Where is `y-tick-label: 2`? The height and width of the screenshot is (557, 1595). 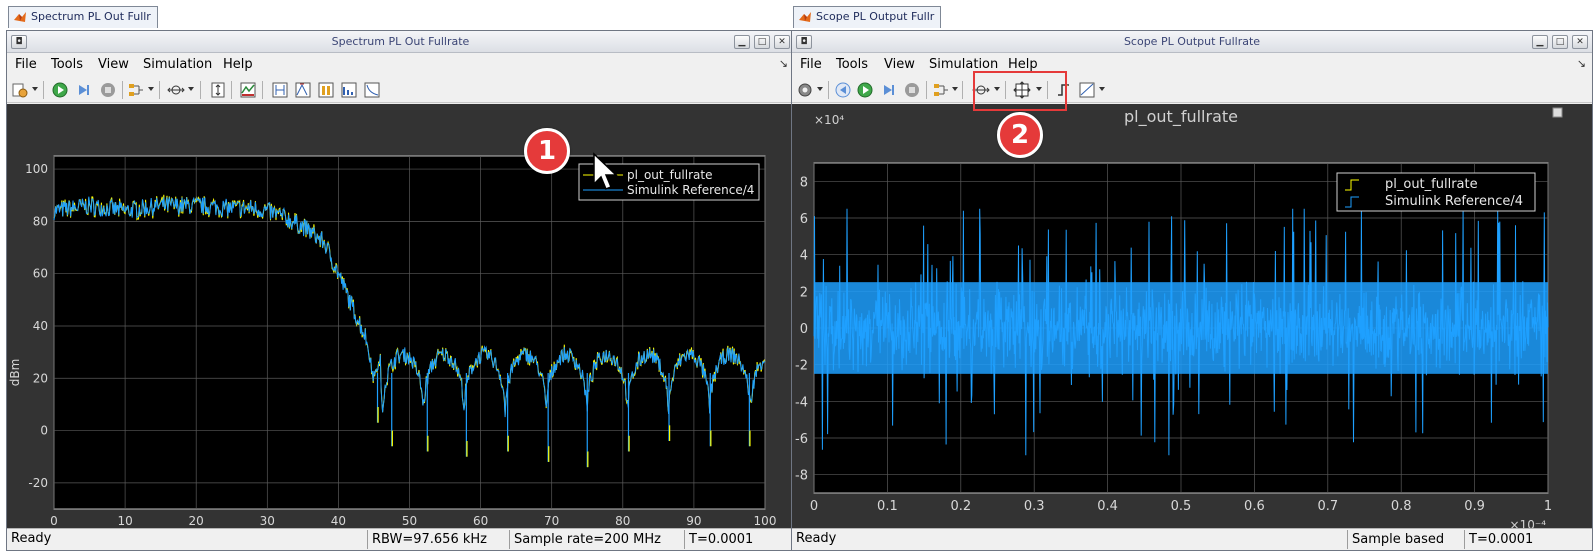 y-tick-label: 2 is located at coordinates (804, 292).